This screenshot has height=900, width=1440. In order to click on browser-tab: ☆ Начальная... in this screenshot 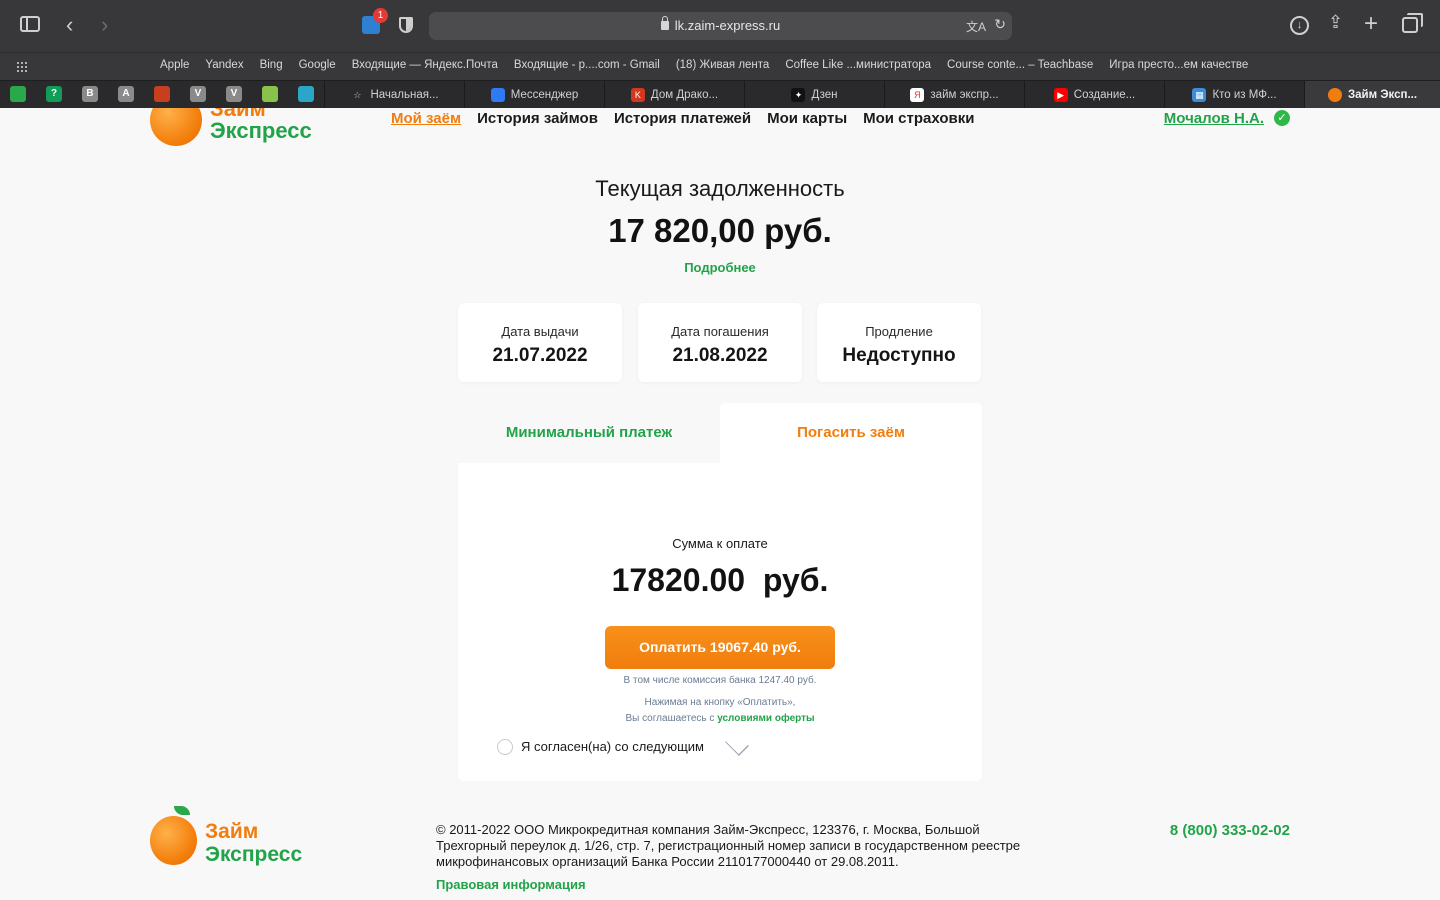, I will do `click(394, 94)`.